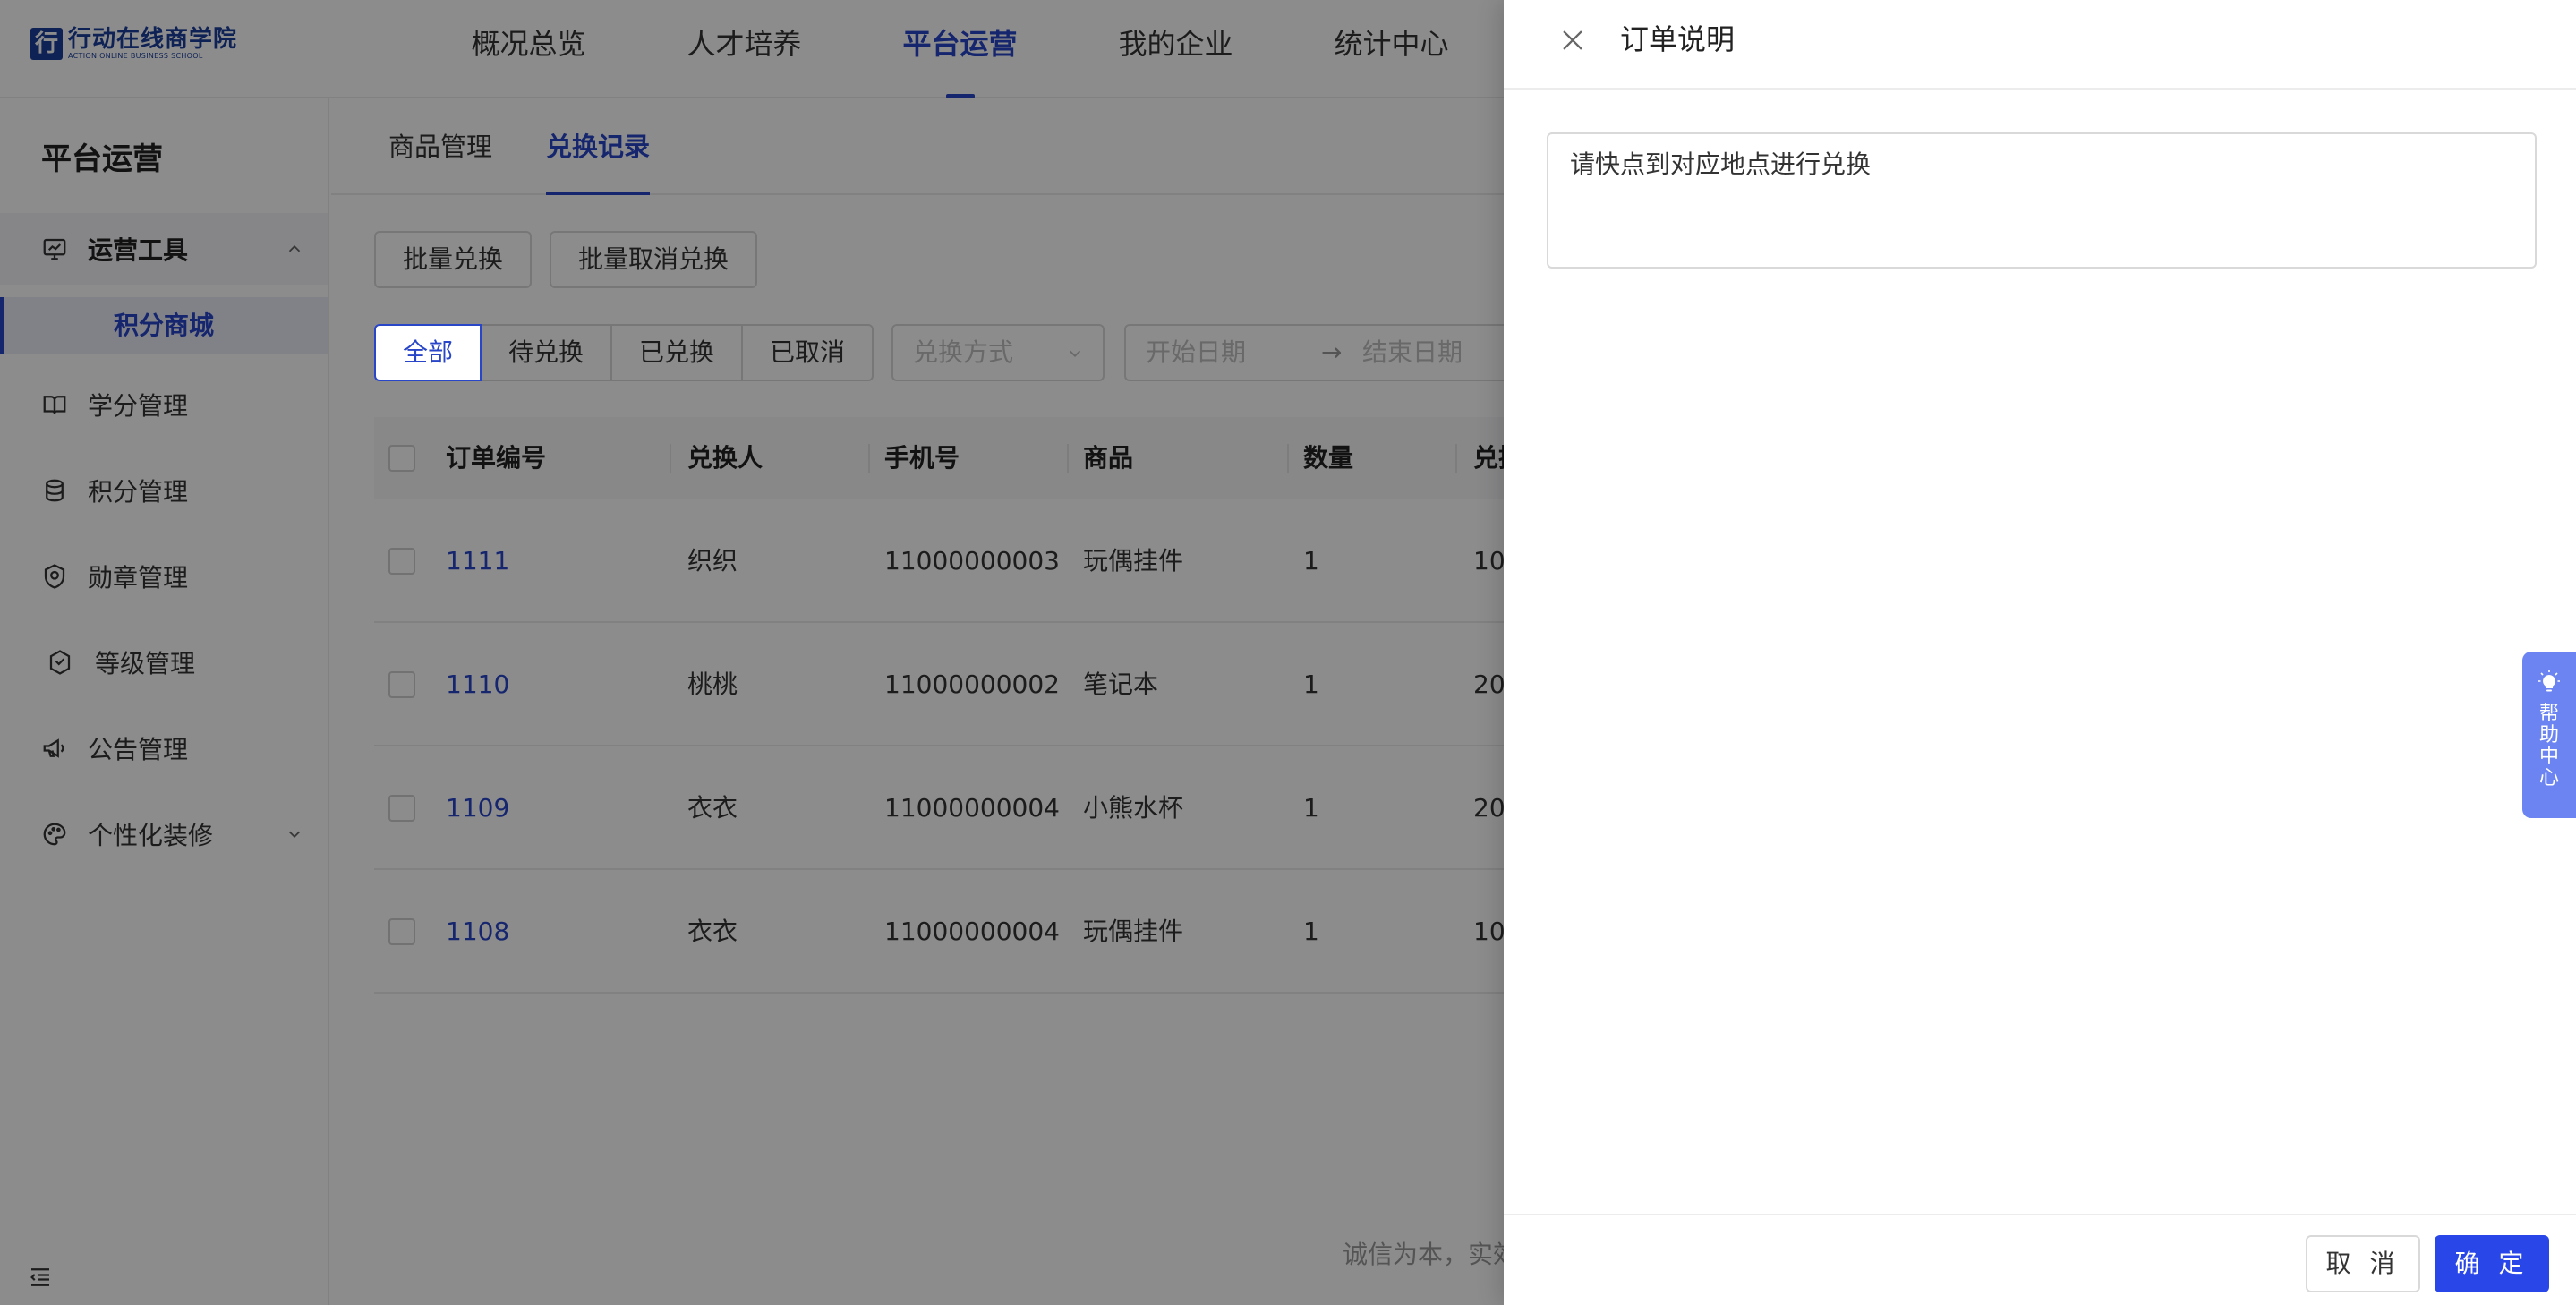 The width and height of the screenshot is (2576, 1305). I want to click on help-center-text: 帮助中心, so click(2548, 746).